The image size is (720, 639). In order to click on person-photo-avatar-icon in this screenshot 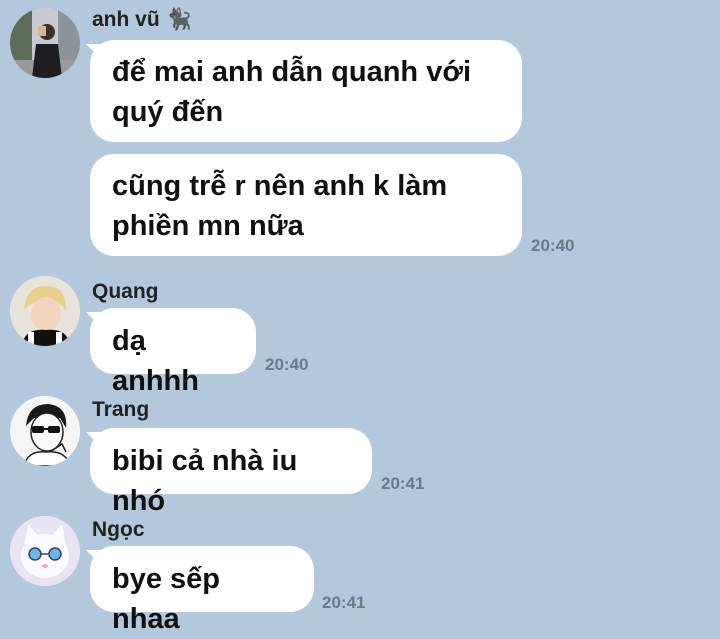, I will do `click(45, 43)`.